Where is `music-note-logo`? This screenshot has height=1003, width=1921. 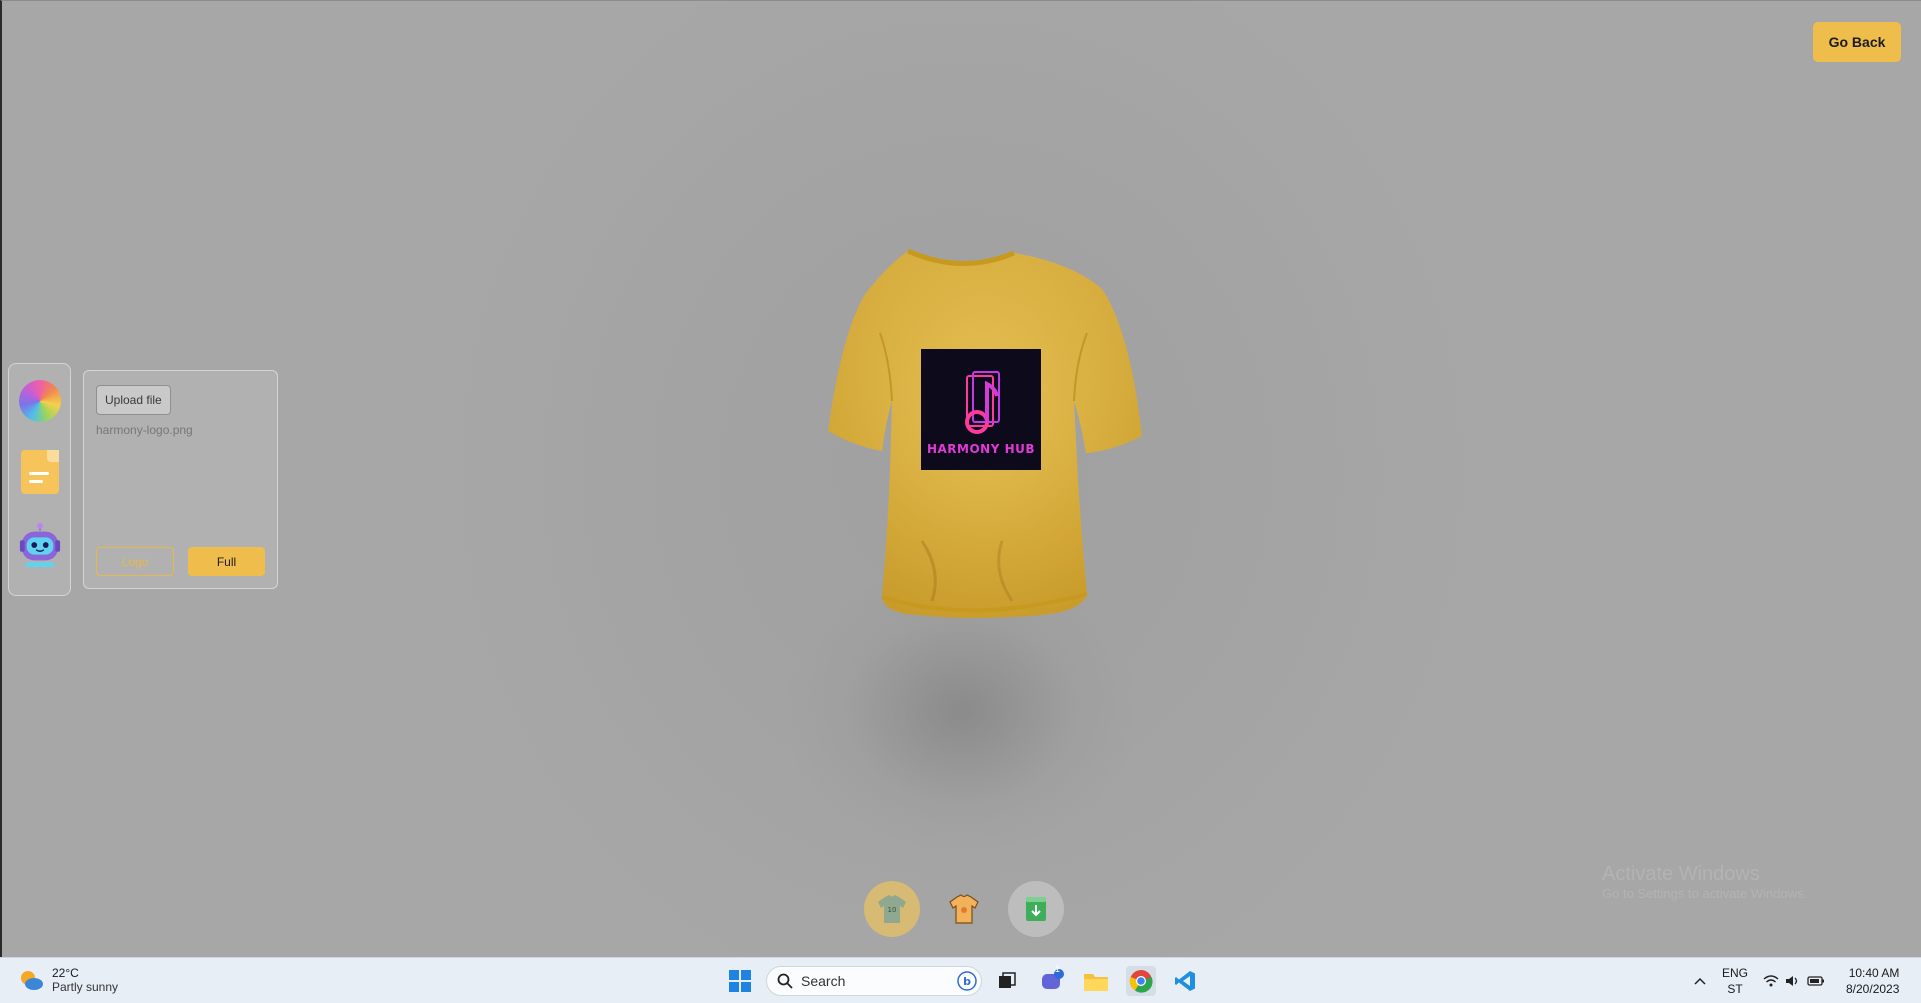
music-note-logo is located at coordinates (982, 402).